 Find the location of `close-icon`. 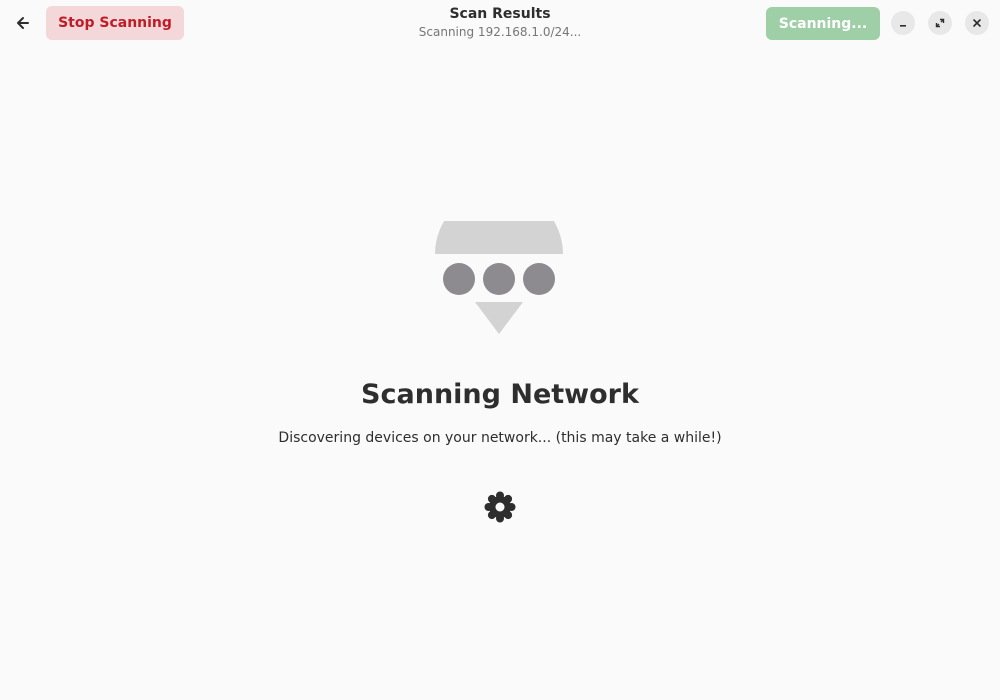

close-icon is located at coordinates (977, 23).